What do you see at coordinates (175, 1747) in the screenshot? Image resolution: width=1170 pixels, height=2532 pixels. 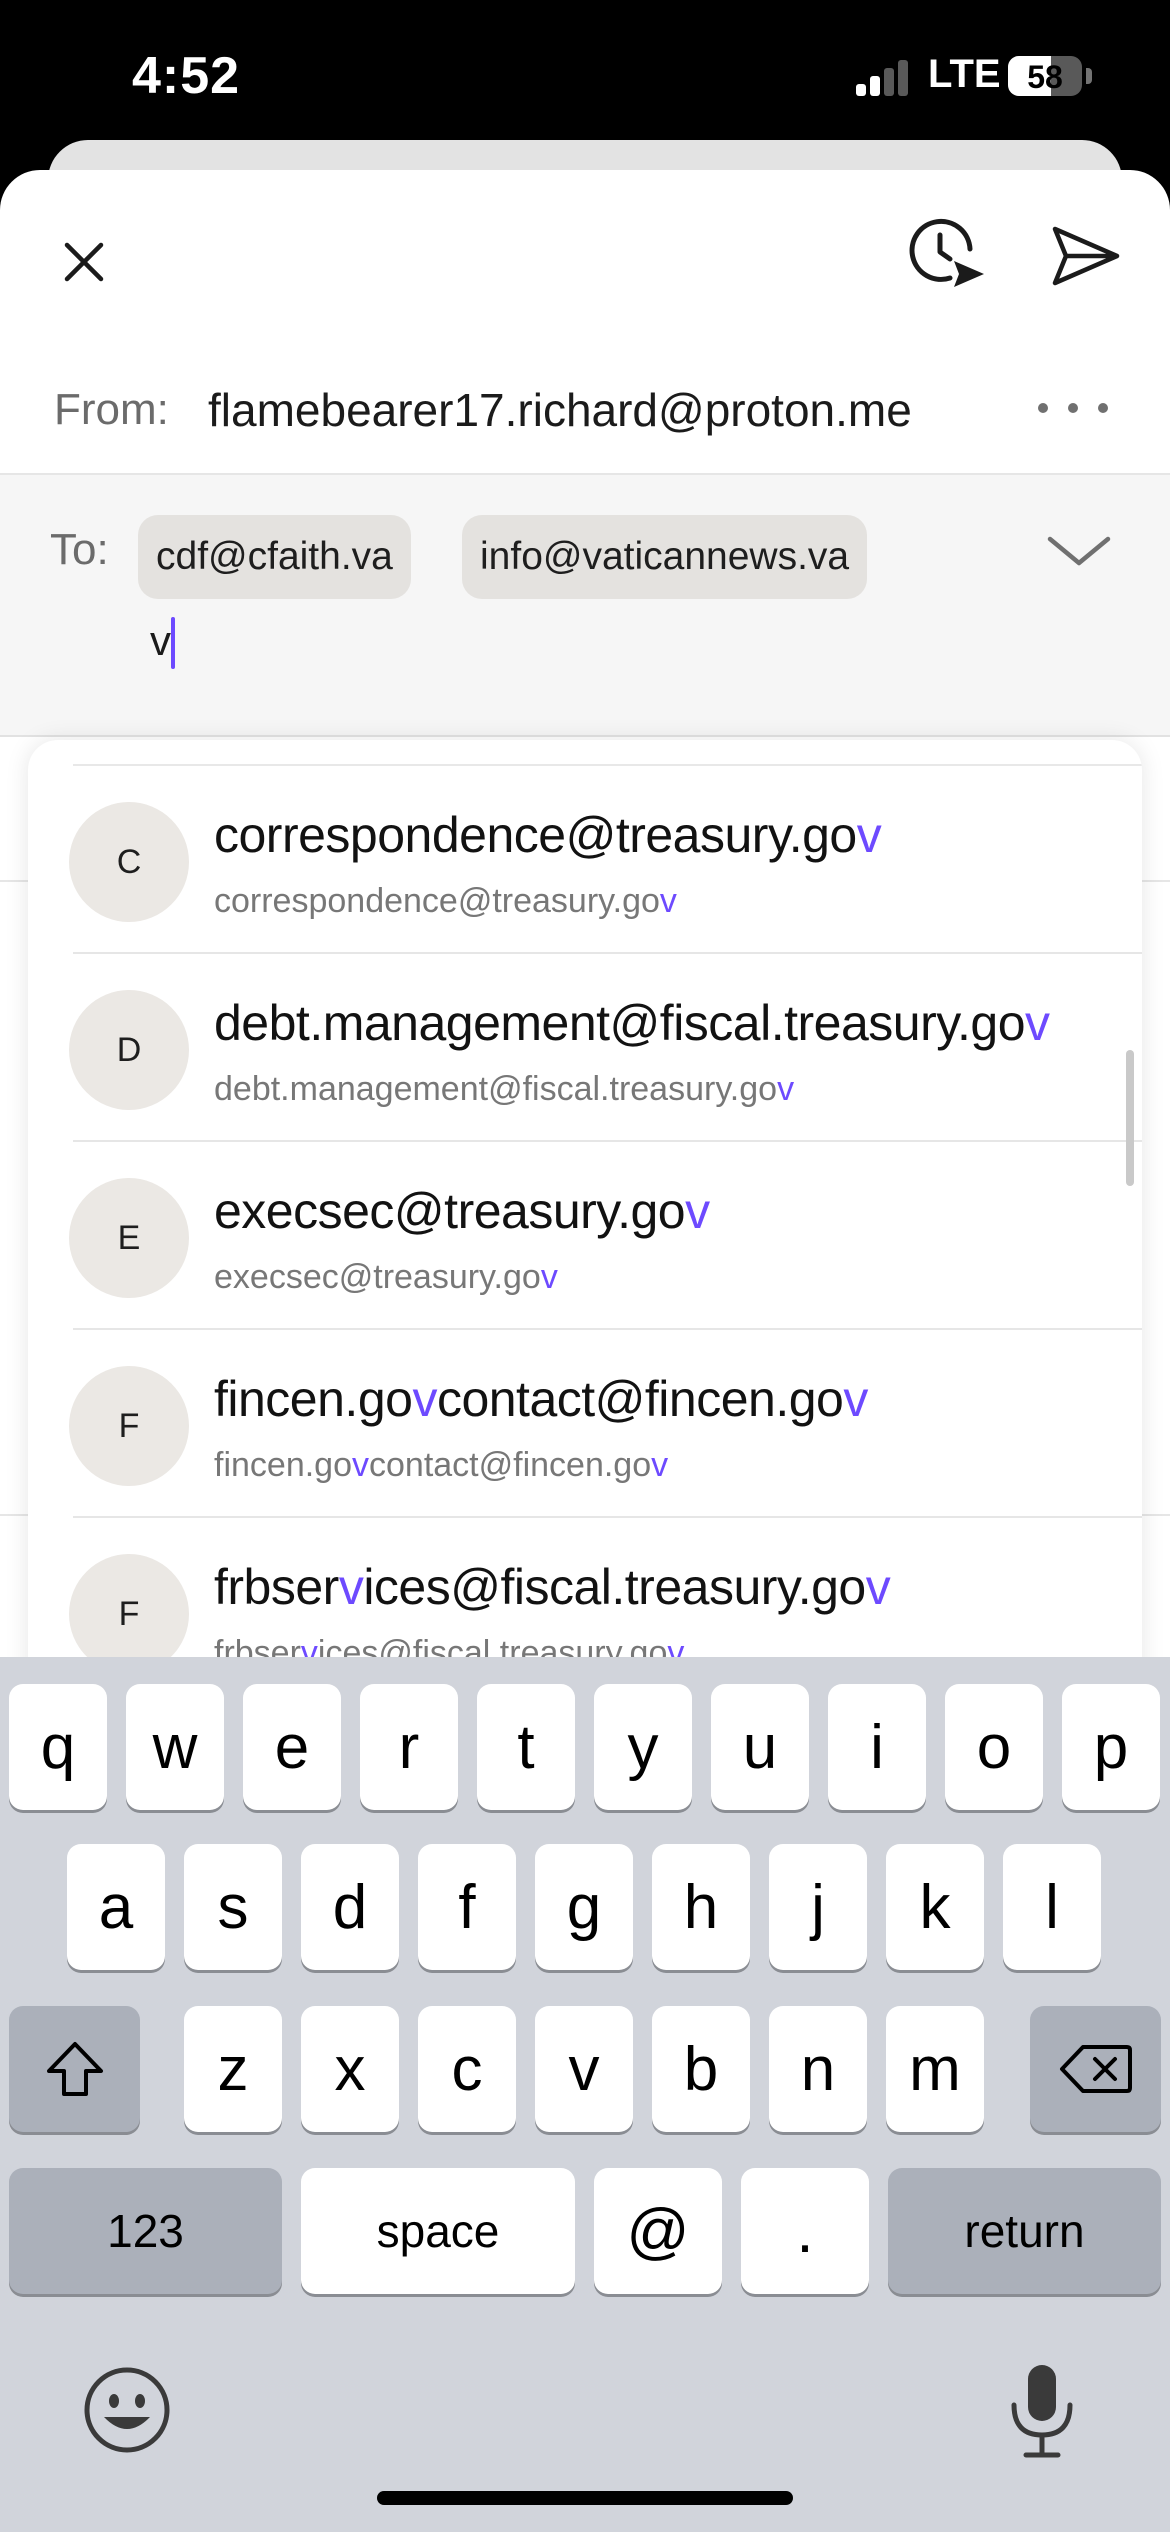 I see `key-w: w` at bounding box center [175, 1747].